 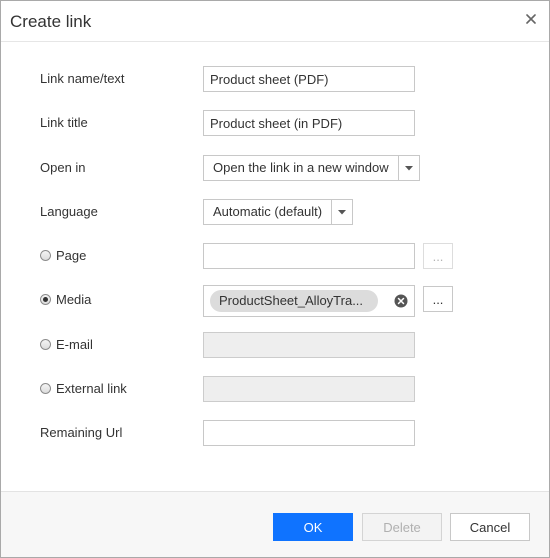 I want to click on media-remove-button, so click(x=401, y=301).